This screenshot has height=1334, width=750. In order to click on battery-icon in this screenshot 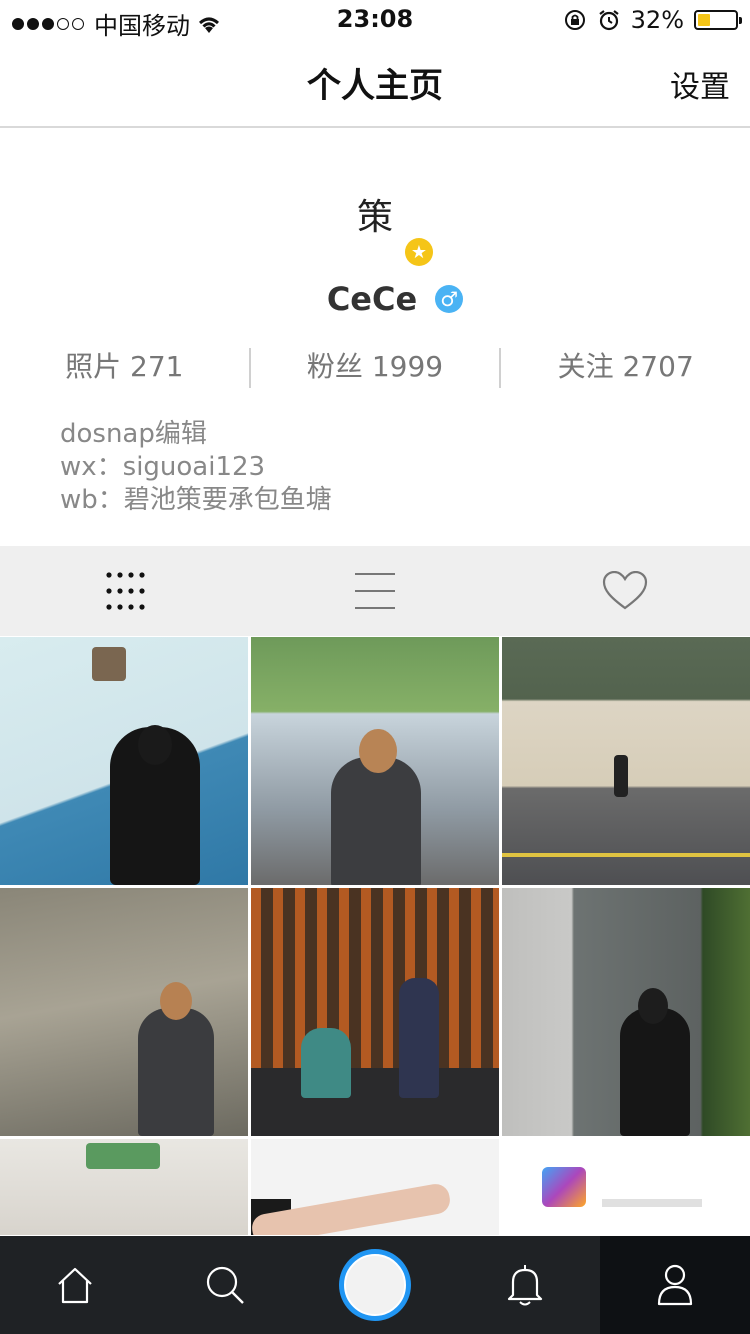, I will do `click(718, 20)`.